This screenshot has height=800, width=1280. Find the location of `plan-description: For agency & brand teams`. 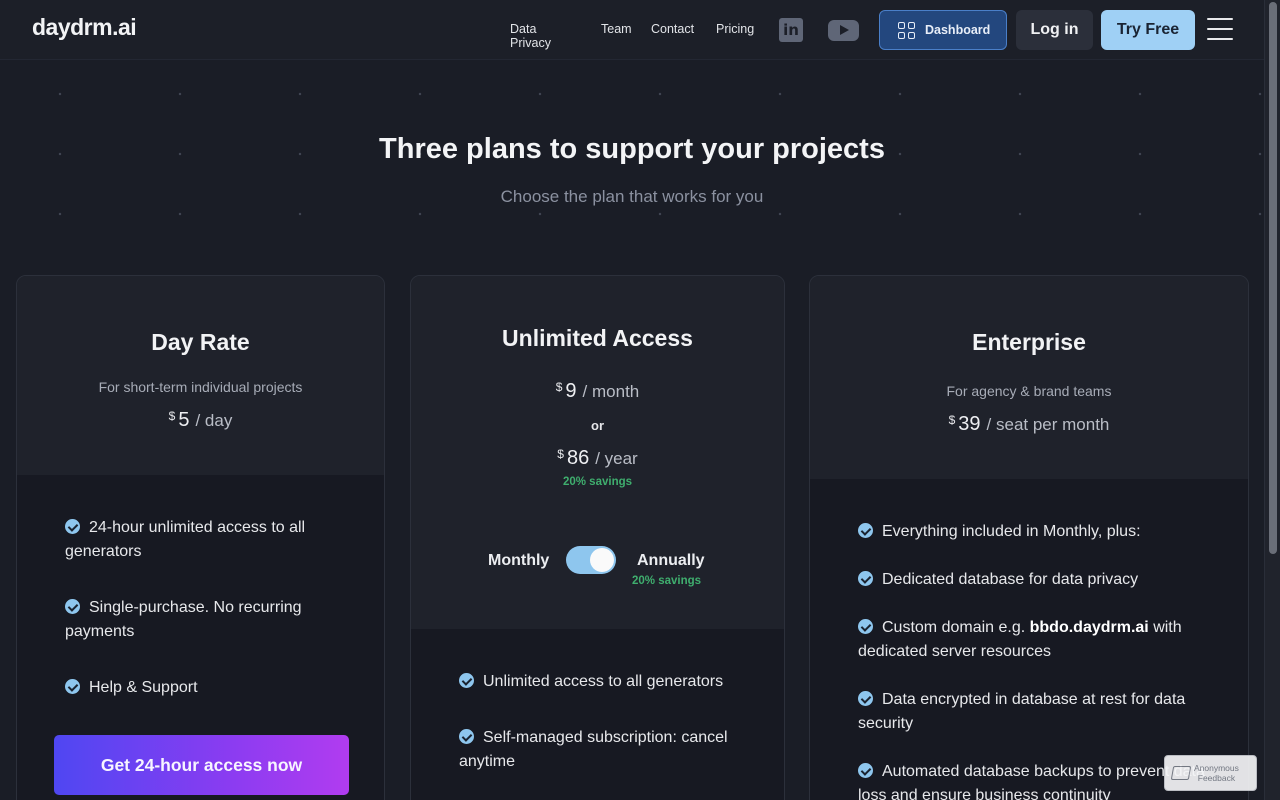

plan-description: For agency & brand teams is located at coordinates (1029, 391).